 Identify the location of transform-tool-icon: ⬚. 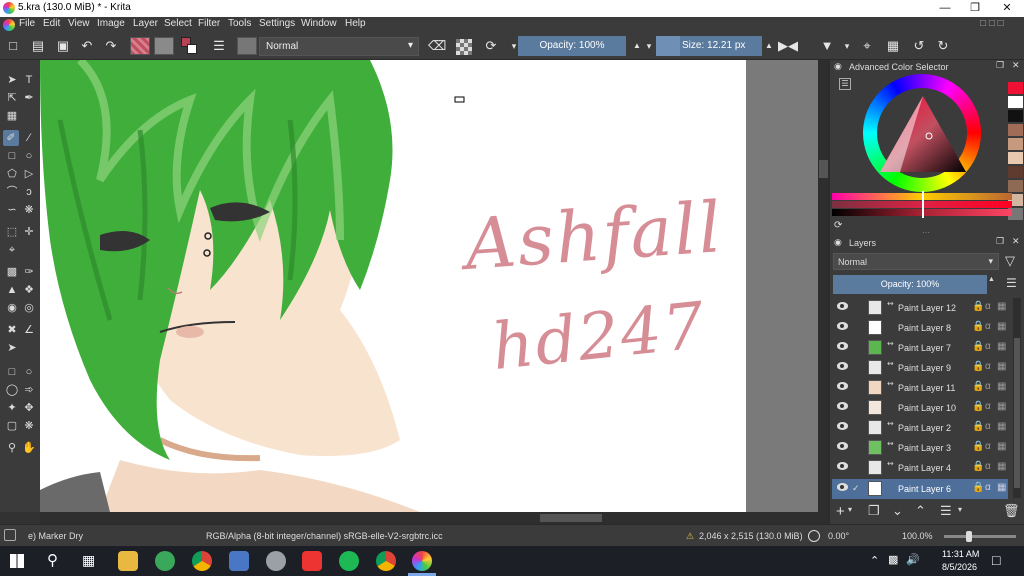
(12, 232).